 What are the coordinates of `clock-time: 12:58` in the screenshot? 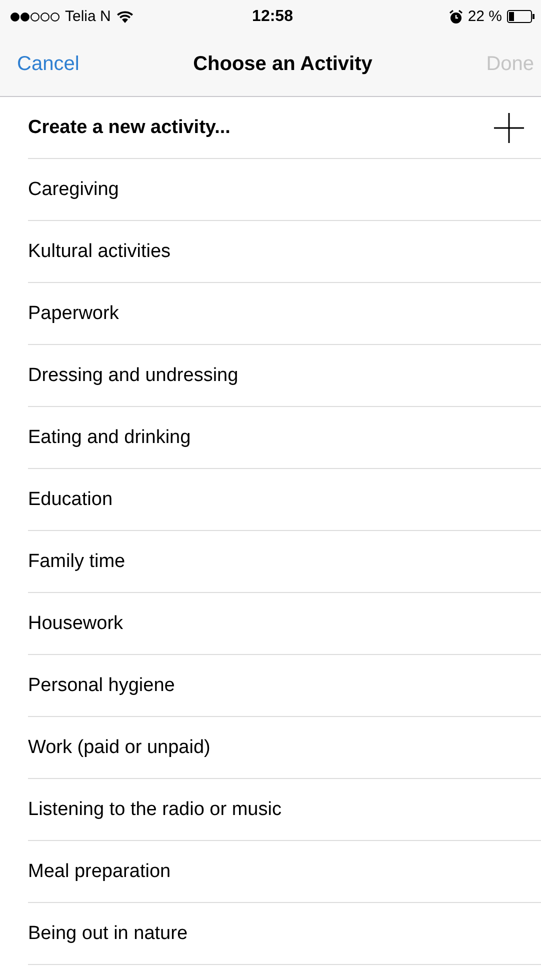 It's located at (272, 17).